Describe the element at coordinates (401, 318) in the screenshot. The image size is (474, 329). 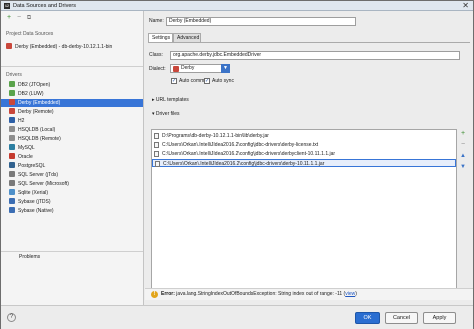
I see `cancel-button: Cancel` at that location.